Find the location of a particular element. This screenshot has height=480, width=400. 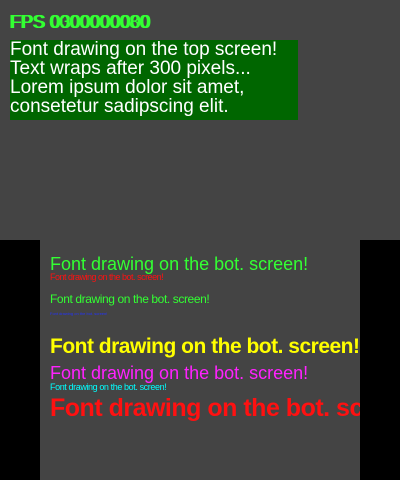

bottom-text-line-green-medium: Font drawing on the bot. screen! is located at coordinates (130, 299).